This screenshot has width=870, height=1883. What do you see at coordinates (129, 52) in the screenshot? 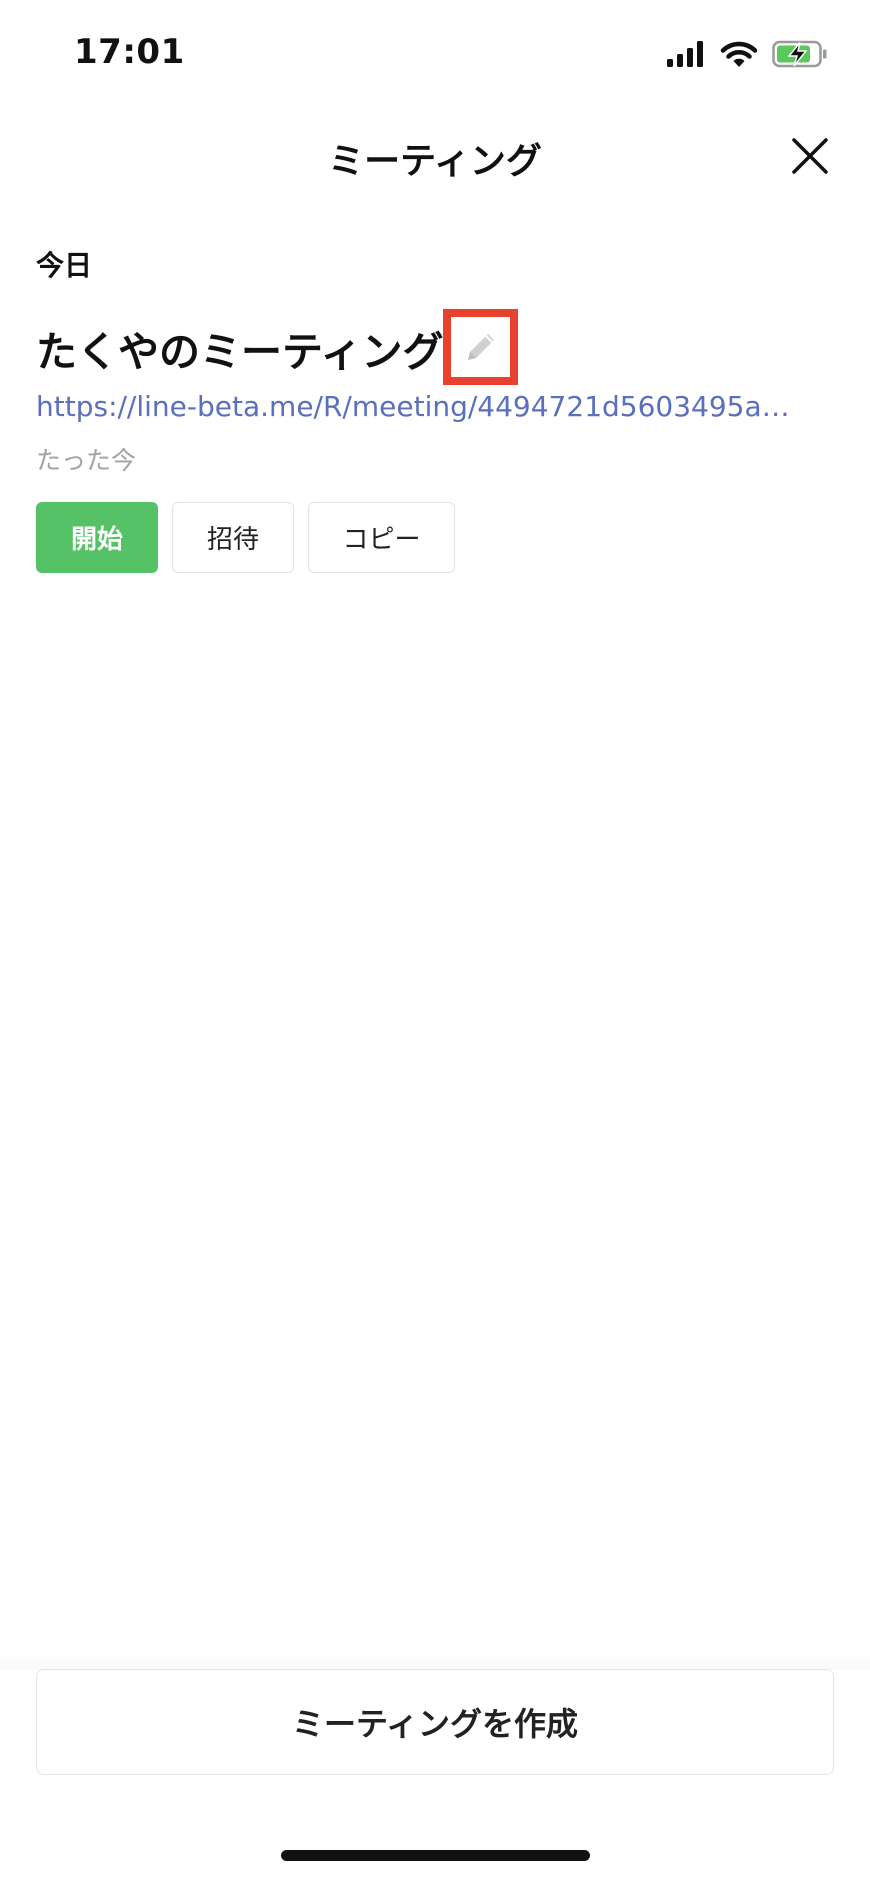
I see `status-time: 17:01` at bounding box center [129, 52].